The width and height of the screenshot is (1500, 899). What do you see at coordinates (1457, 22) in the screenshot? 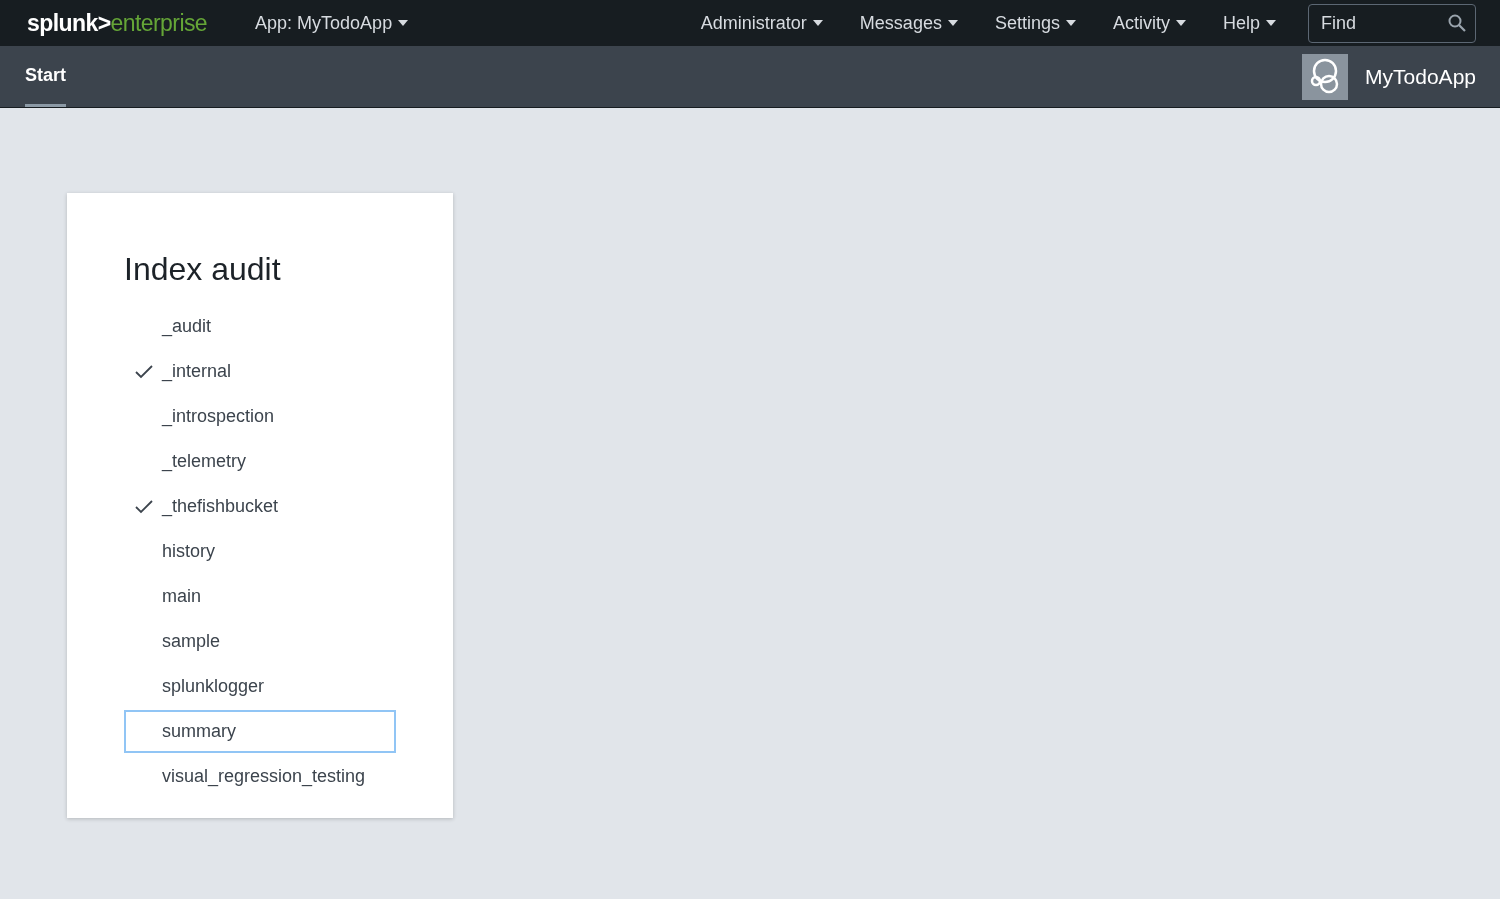
I see `search-icon` at bounding box center [1457, 22].